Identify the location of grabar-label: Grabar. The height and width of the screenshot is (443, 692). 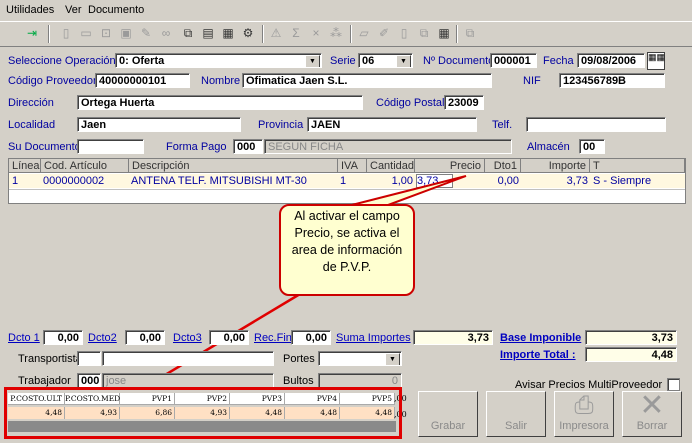
(448, 426).